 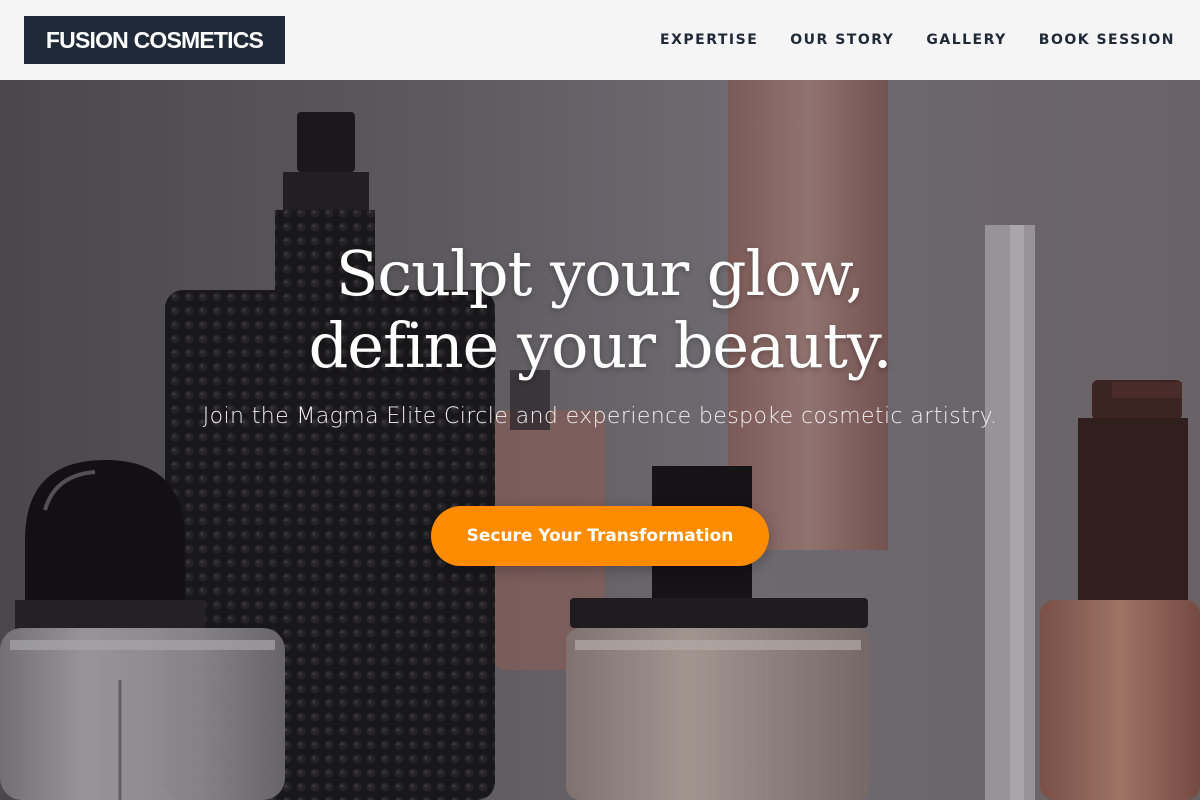 What do you see at coordinates (154, 40) in the screenshot?
I see `logo: FUSION COSMETICS` at bounding box center [154, 40].